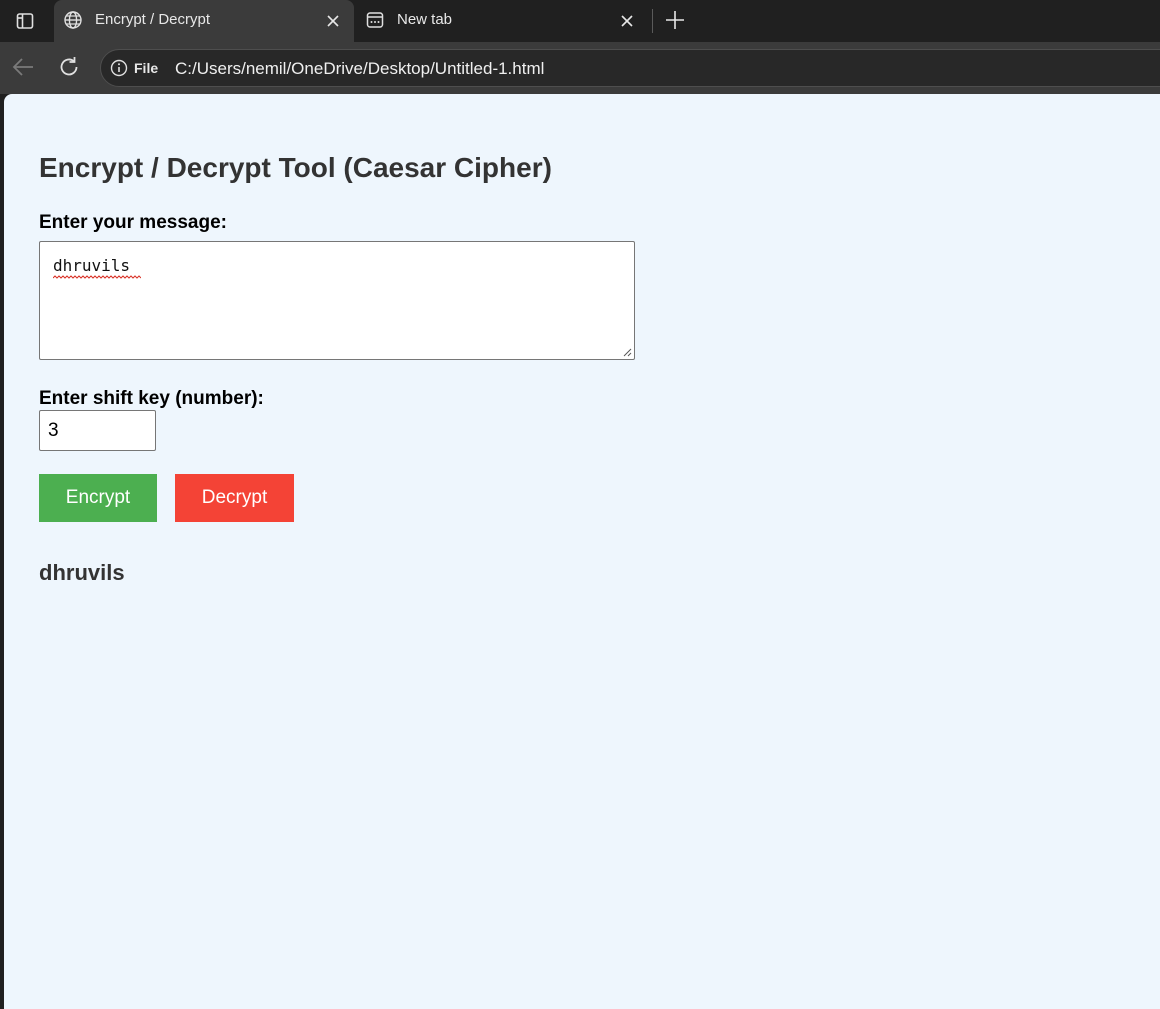 This screenshot has height=1009, width=1160. Describe the element at coordinates (133, 222) in the screenshot. I see `message-label: Enter your message:` at that location.